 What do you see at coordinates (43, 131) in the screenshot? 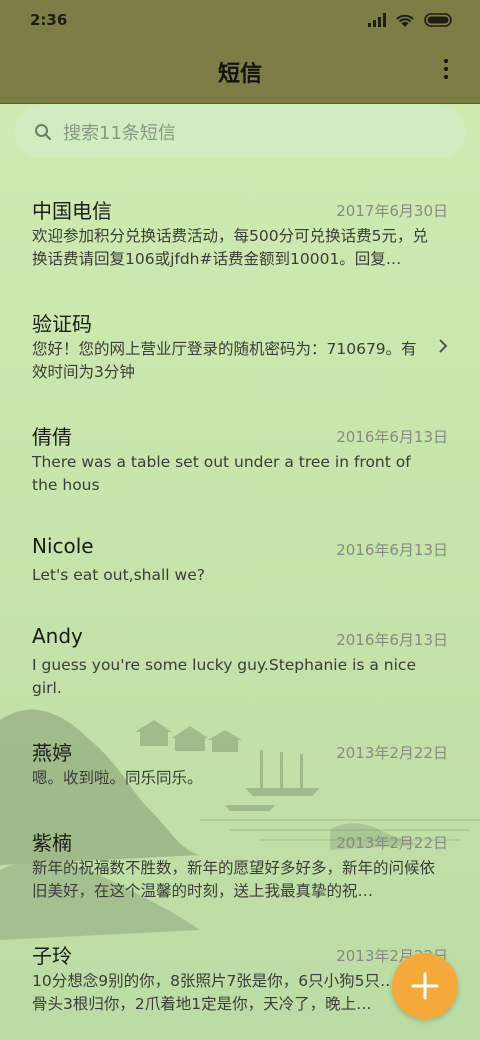
I see `search-icon` at bounding box center [43, 131].